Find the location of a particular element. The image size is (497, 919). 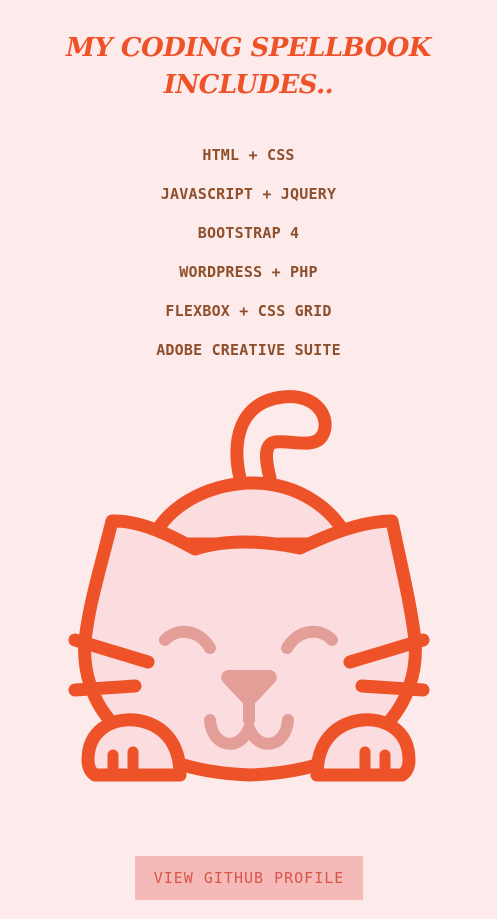

skill-item-wordpress-php: WORDPRESS + PHP is located at coordinates (248, 272).